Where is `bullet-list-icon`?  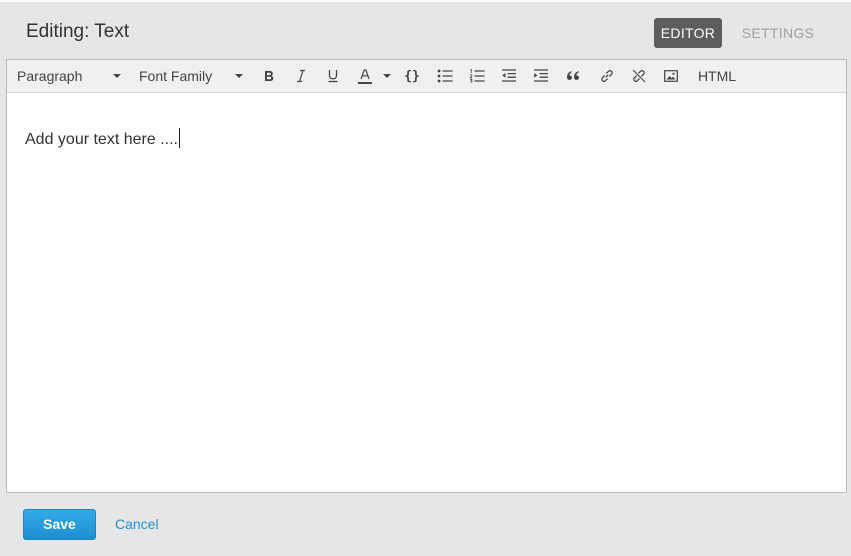
bullet-list-icon is located at coordinates (445, 76).